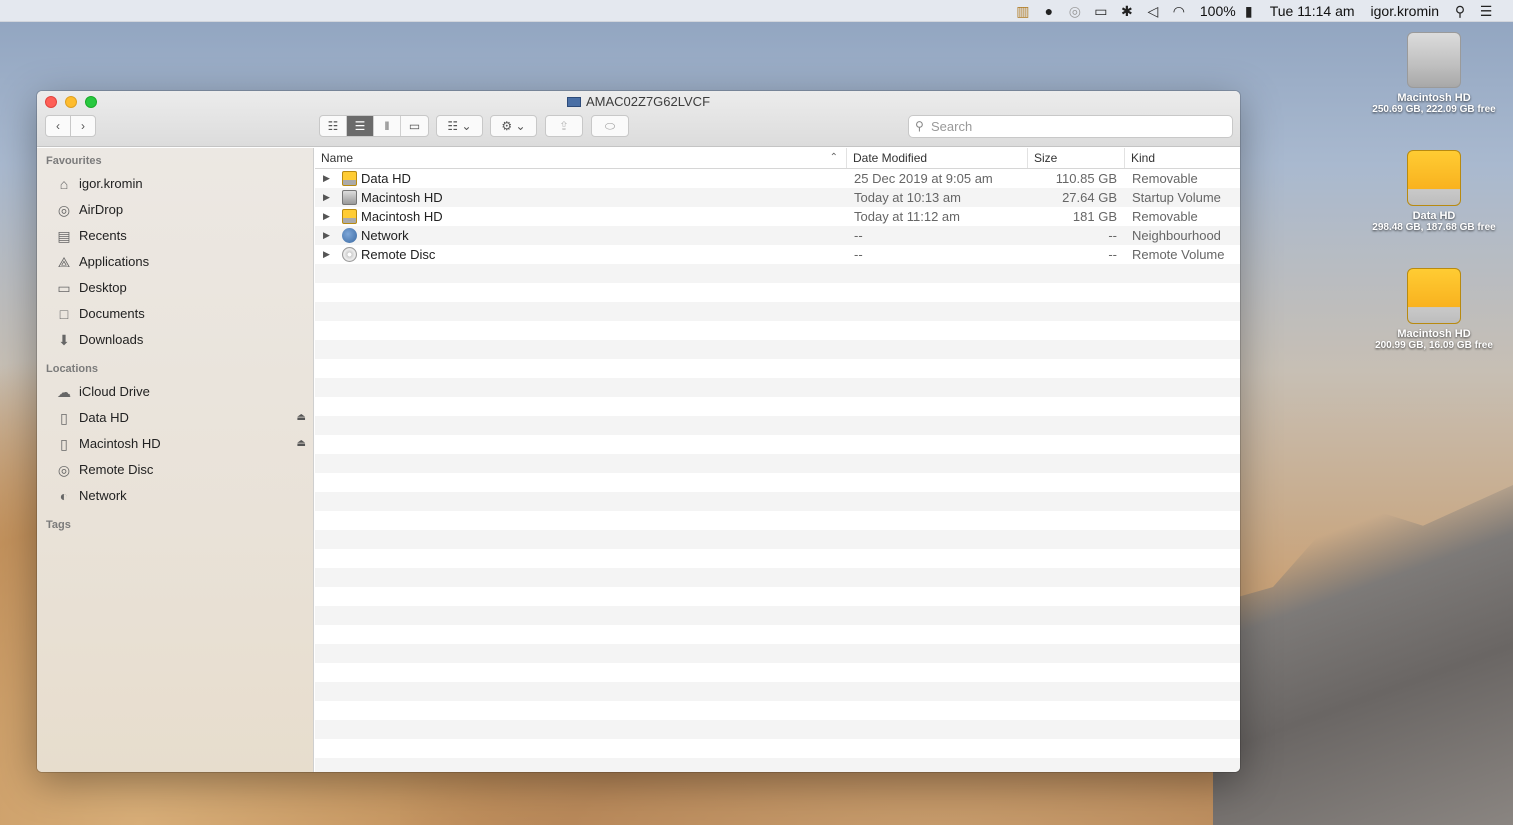  What do you see at coordinates (175, 184) in the screenshot?
I see `sidebar-item-home: ⌂ igor.kromin` at bounding box center [175, 184].